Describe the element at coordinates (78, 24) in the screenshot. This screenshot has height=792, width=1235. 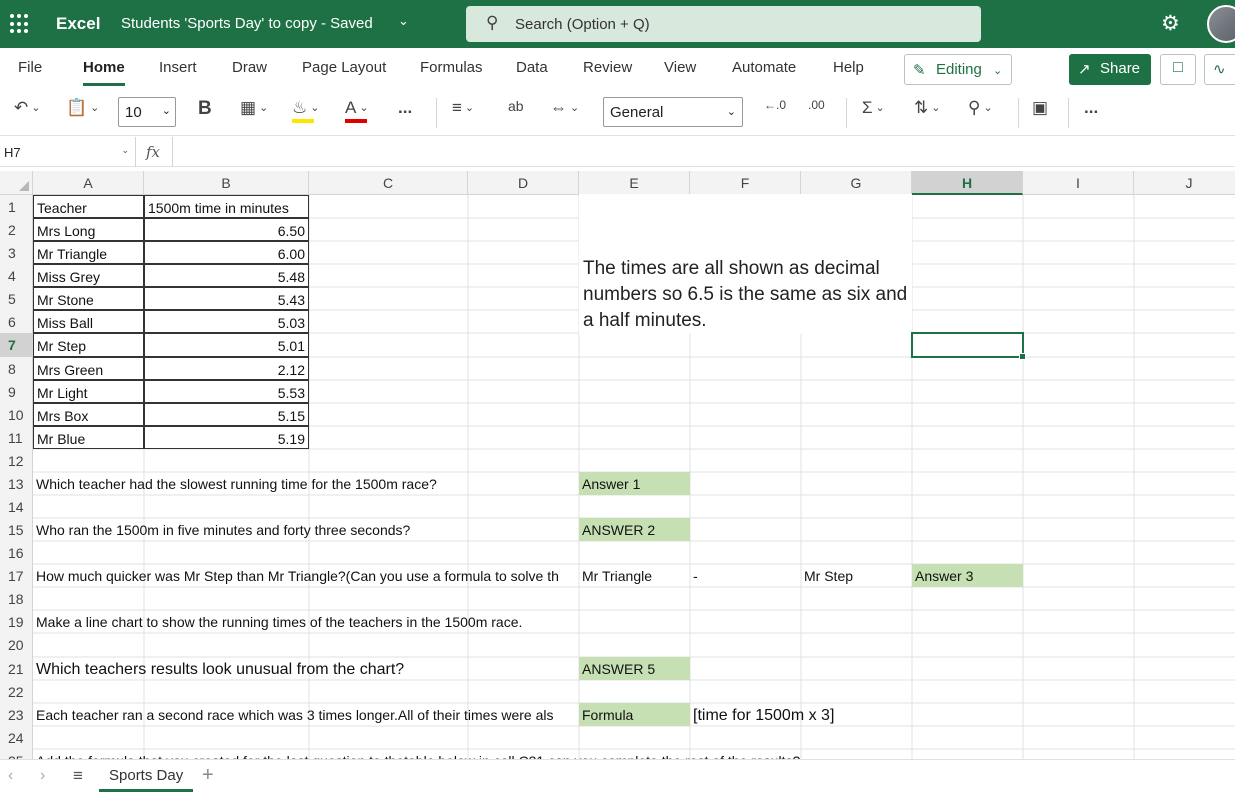
I see `app-name: Excel` at that location.